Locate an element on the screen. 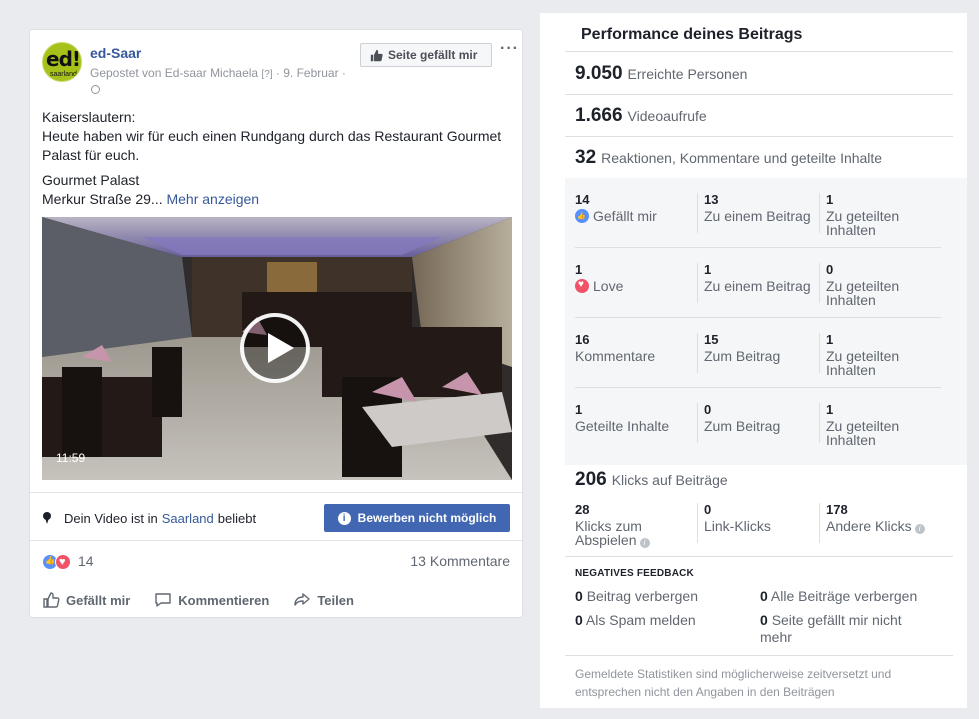 The image size is (979, 719). shares-post-number: 0 is located at coordinates (708, 409).